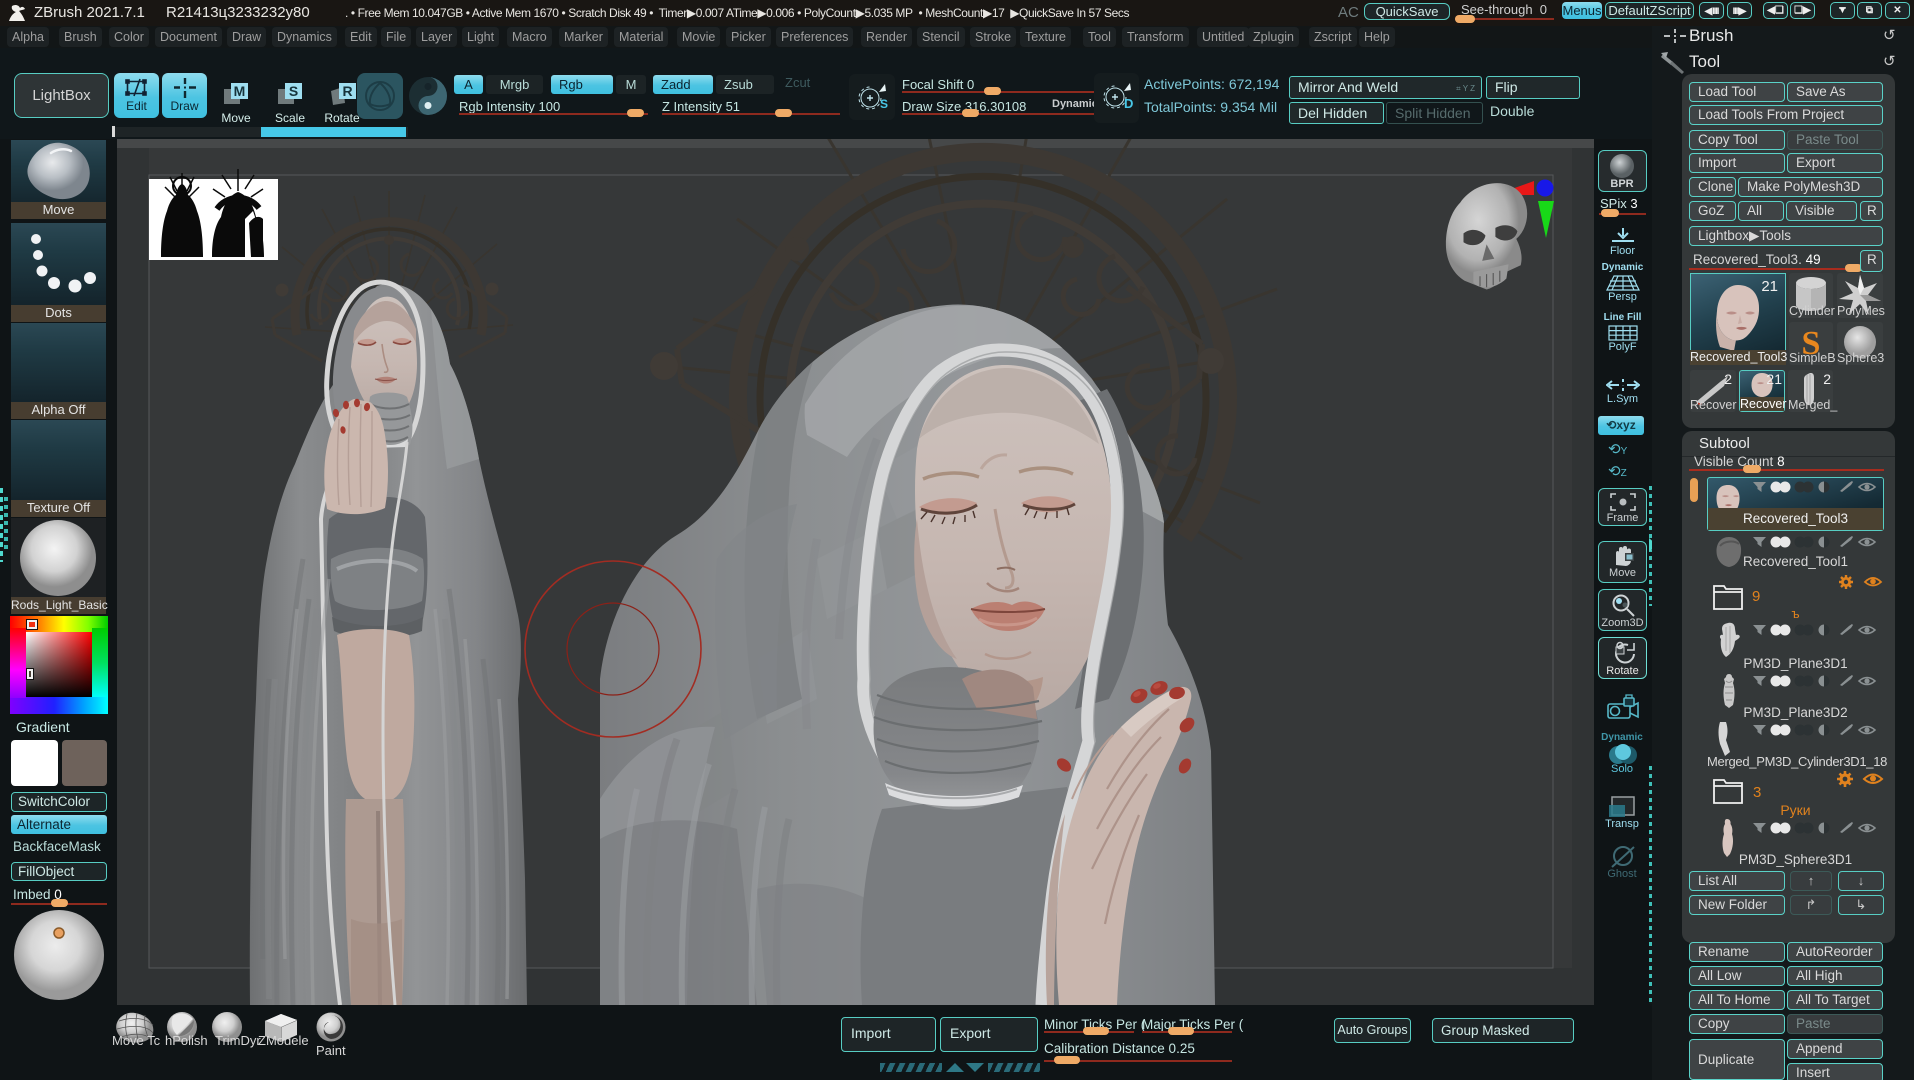 This screenshot has height=1080, width=1914. What do you see at coordinates (1128, 103) in the screenshot?
I see `svg-text: D` at bounding box center [1128, 103].